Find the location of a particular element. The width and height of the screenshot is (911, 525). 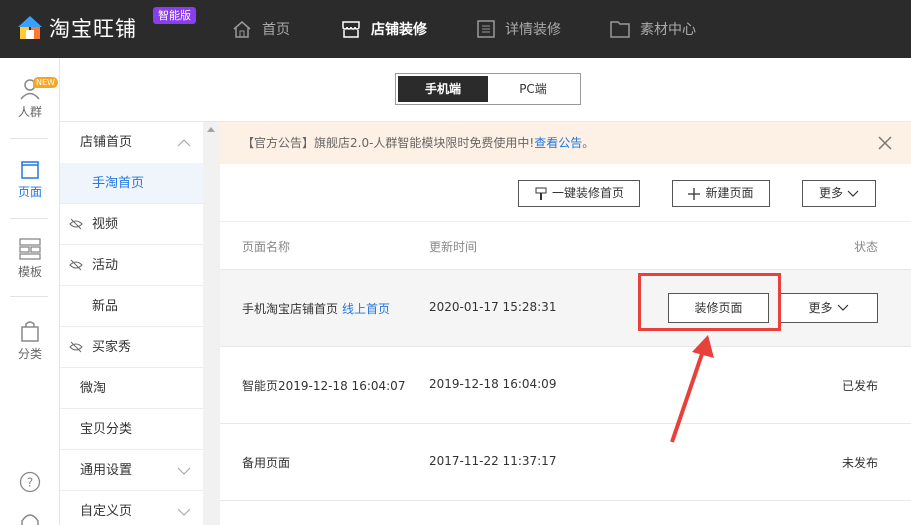

page-icon is located at coordinates (30, 170).